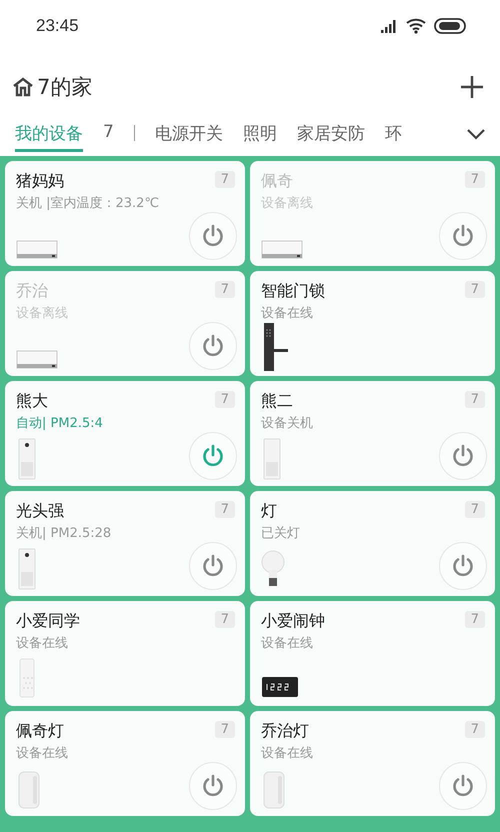  Describe the element at coordinates (108, 135) in the screenshot. I see `tab: 7` at that location.